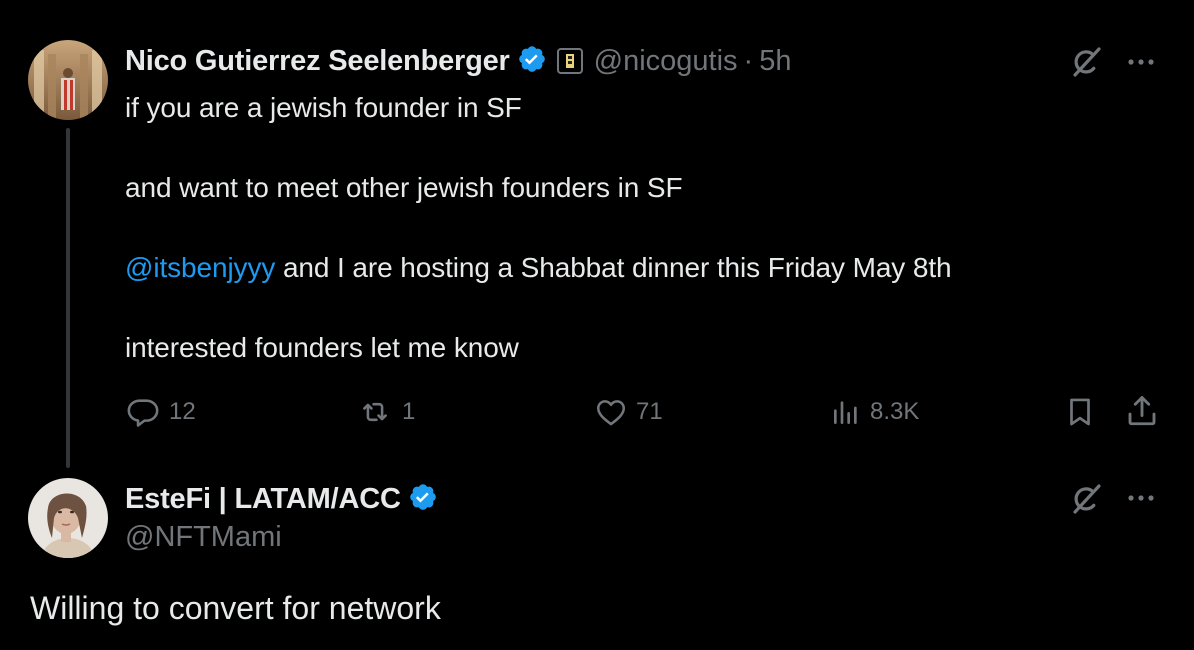 The image size is (1194, 650). Describe the element at coordinates (200, 267) in the screenshot. I see `mention-link: @itsbenjyyy` at that location.